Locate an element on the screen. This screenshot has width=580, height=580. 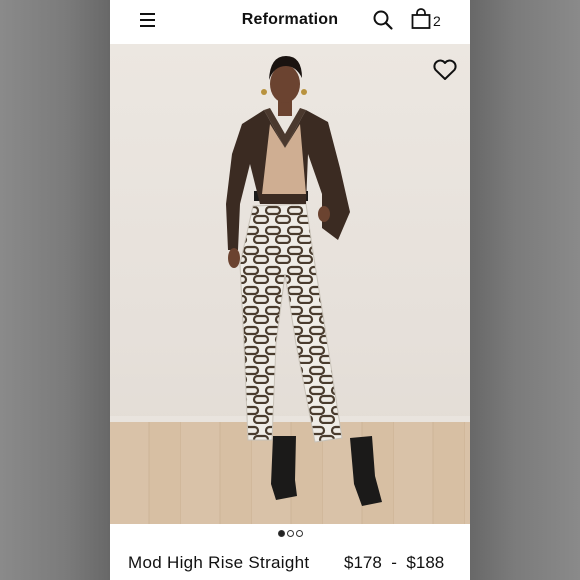
product-name: Mod High Rise Straight is located at coordinates (219, 562).